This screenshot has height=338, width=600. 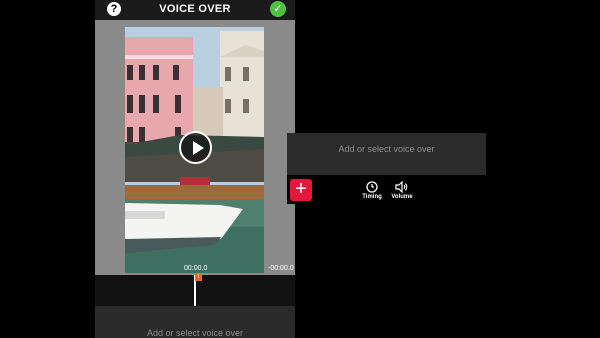 What do you see at coordinates (195, 333) in the screenshot?
I see `voice-over-empty-text: Add or select voice over` at bounding box center [195, 333].